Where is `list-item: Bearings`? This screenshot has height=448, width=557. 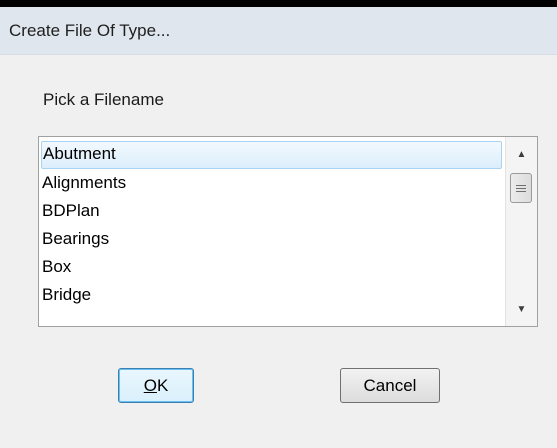 list-item: Bearings is located at coordinates (271, 239).